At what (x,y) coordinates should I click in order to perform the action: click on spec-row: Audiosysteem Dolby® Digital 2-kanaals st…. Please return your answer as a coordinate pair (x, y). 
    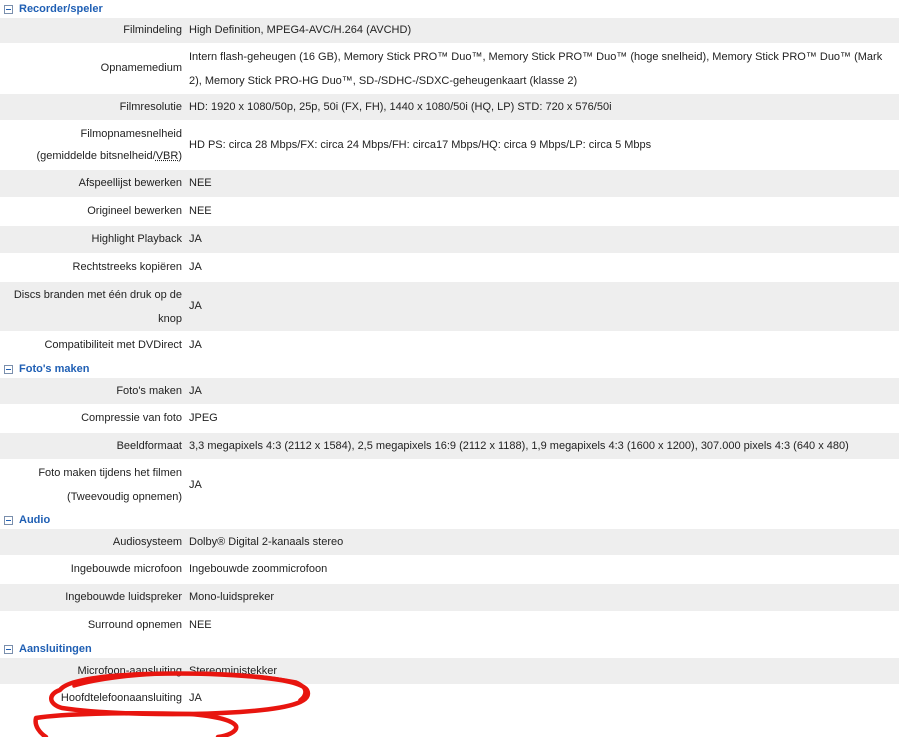
    Looking at the image, I should click on (449, 542).